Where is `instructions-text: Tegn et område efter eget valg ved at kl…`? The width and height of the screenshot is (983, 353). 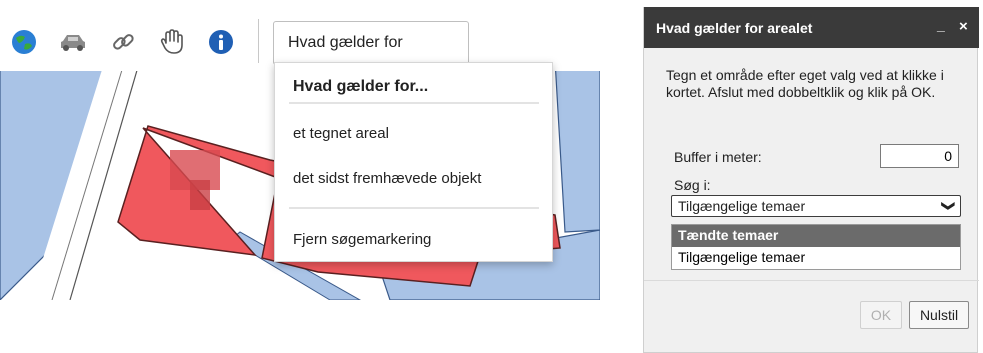 instructions-text: Tegn et område efter eget valg ved at kl… is located at coordinates (805, 83).